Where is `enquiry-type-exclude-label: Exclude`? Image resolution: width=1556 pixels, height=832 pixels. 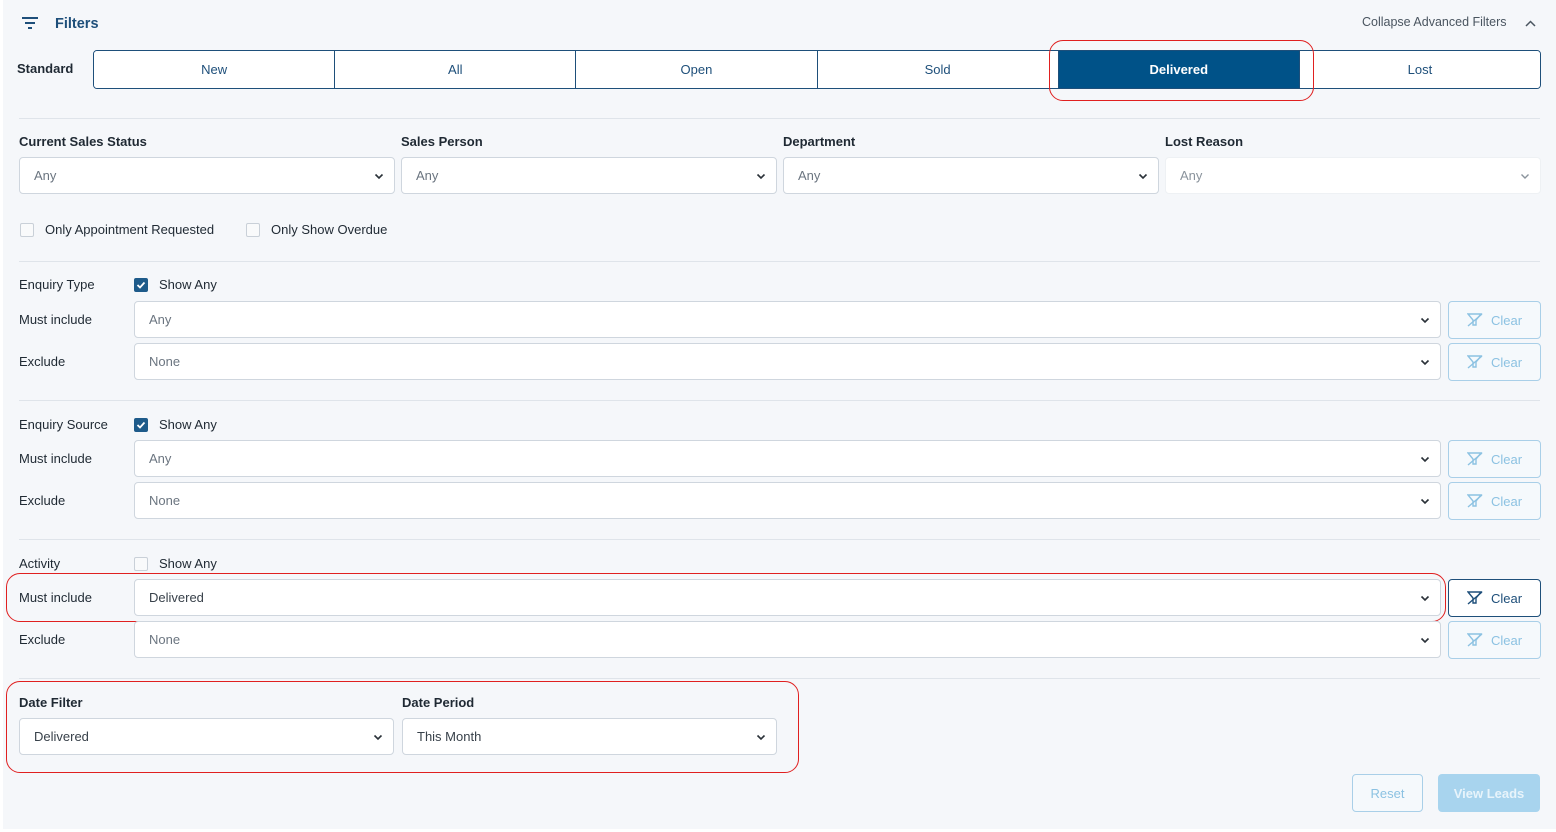 enquiry-type-exclude-label: Exclude is located at coordinates (42, 361).